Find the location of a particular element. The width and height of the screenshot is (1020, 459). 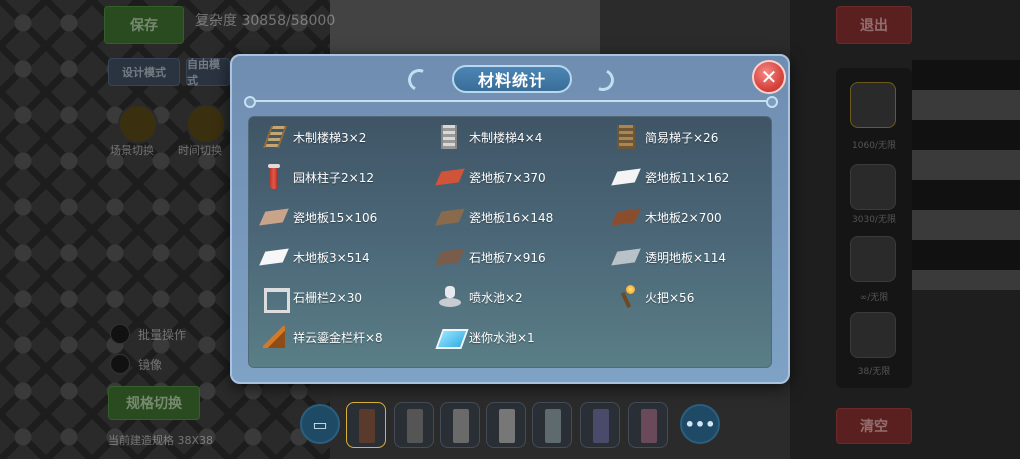

time-switch-button is located at coordinates (206, 124).